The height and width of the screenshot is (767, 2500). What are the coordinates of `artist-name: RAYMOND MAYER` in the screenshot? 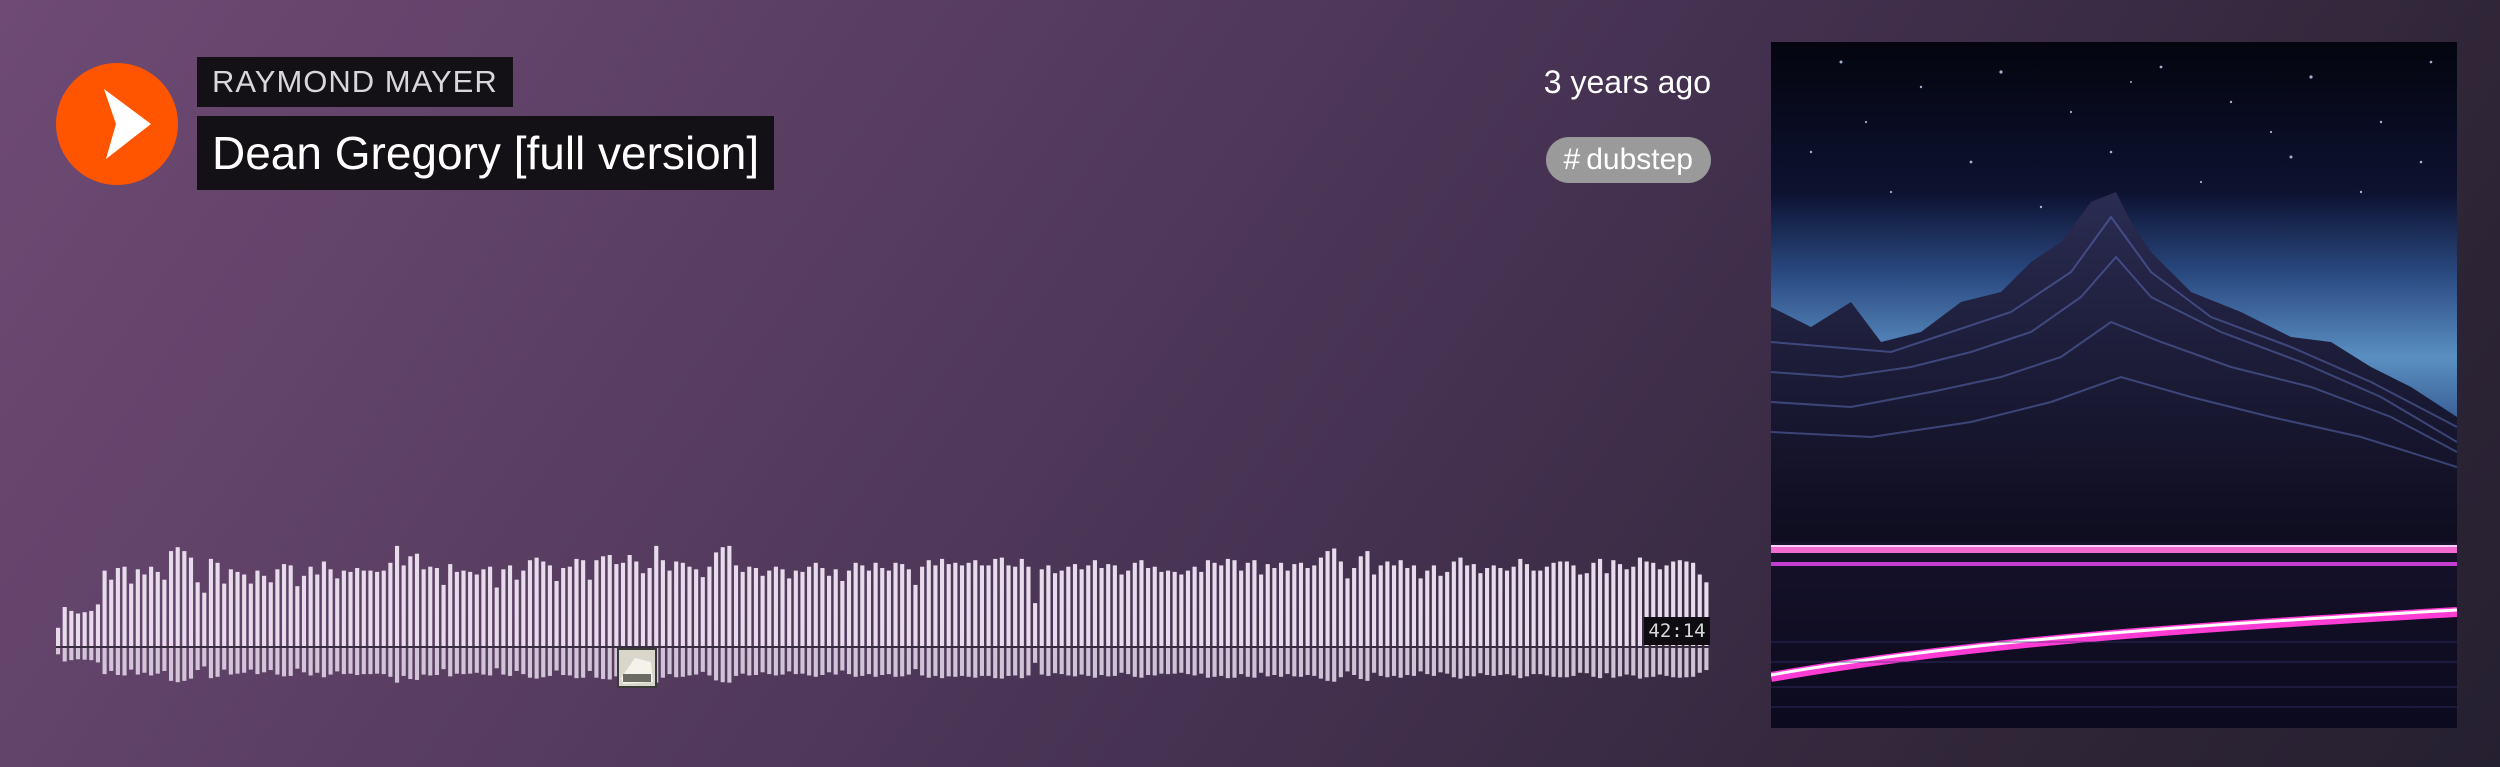 It's located at (355, 82).